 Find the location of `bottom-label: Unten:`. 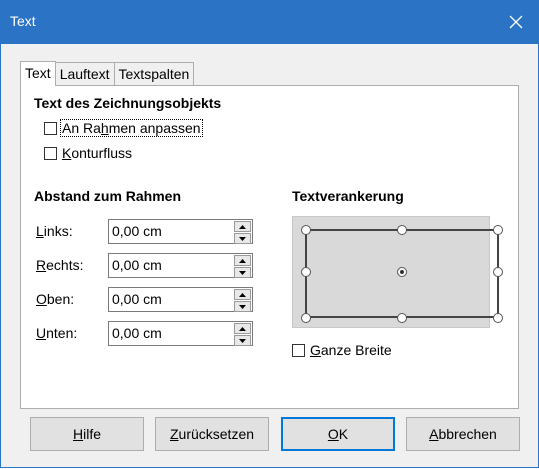

bottom-label: Unten: is located at coordinates (57, 333).